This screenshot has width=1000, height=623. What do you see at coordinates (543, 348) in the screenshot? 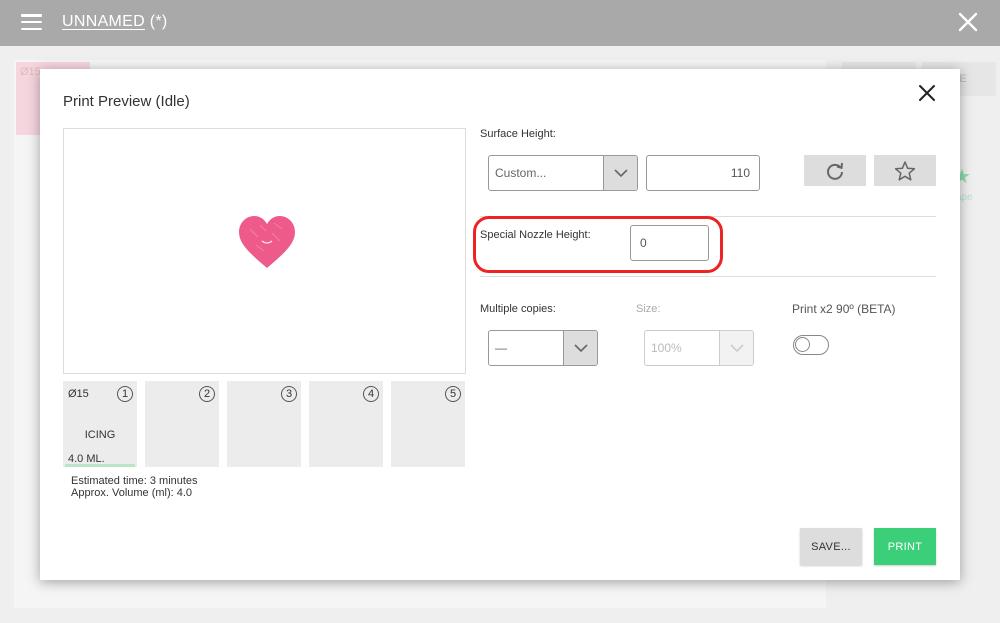
I see `multiple-copies-select: —` at bounding box center [543, 348].